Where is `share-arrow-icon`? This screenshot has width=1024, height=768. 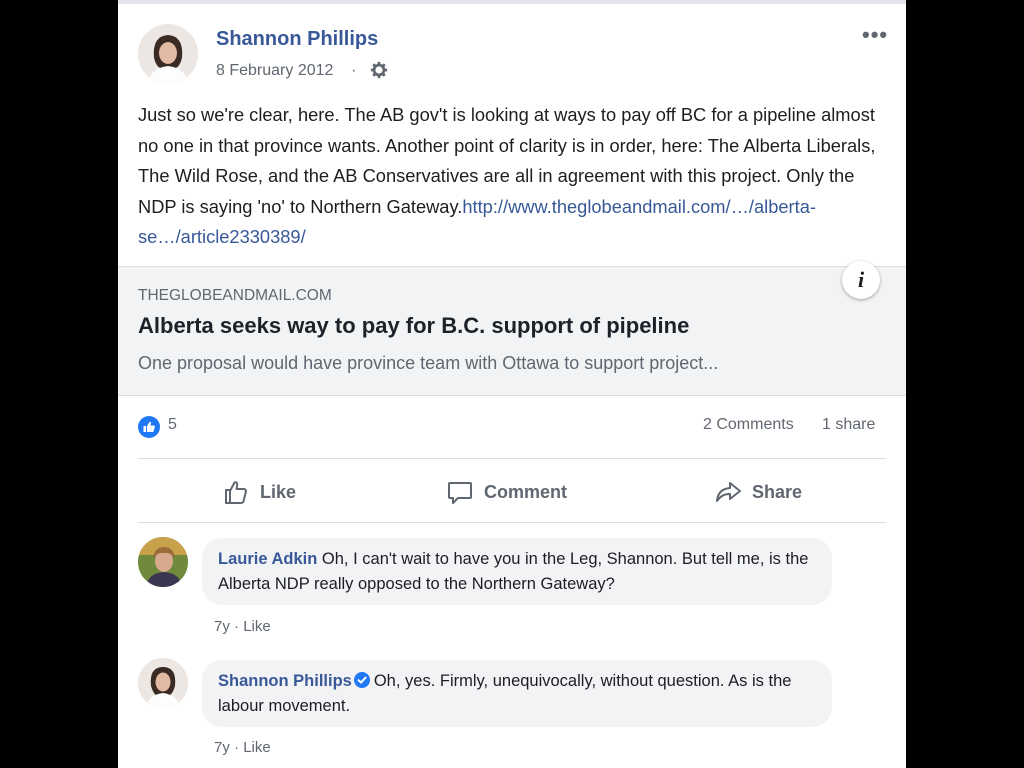 share-arrow-icon is located at coordinates (728, 492).